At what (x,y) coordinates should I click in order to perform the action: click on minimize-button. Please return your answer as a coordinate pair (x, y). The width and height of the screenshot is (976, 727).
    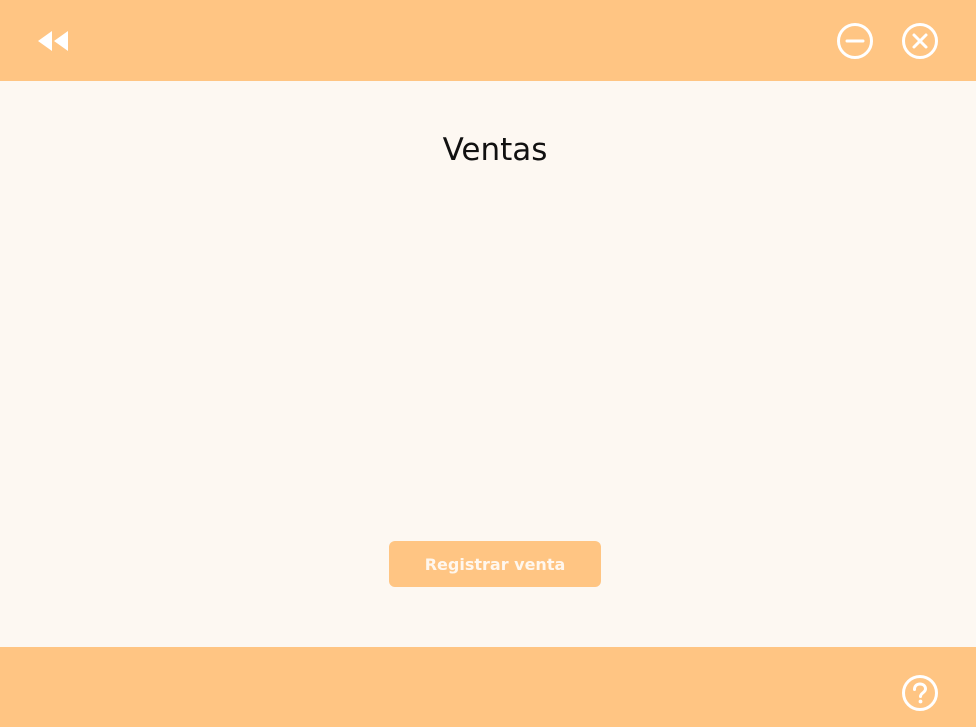
    Looking at the image, I should click on (855, 41).